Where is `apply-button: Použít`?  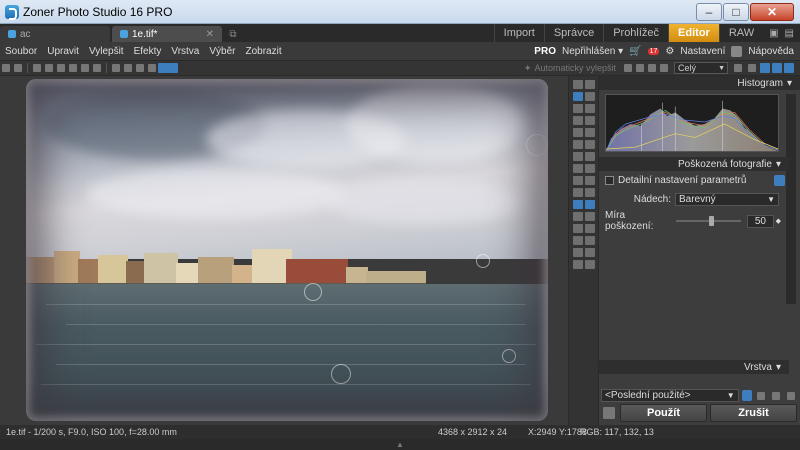
apply-button: Použít is located at coordinates (663, 413).